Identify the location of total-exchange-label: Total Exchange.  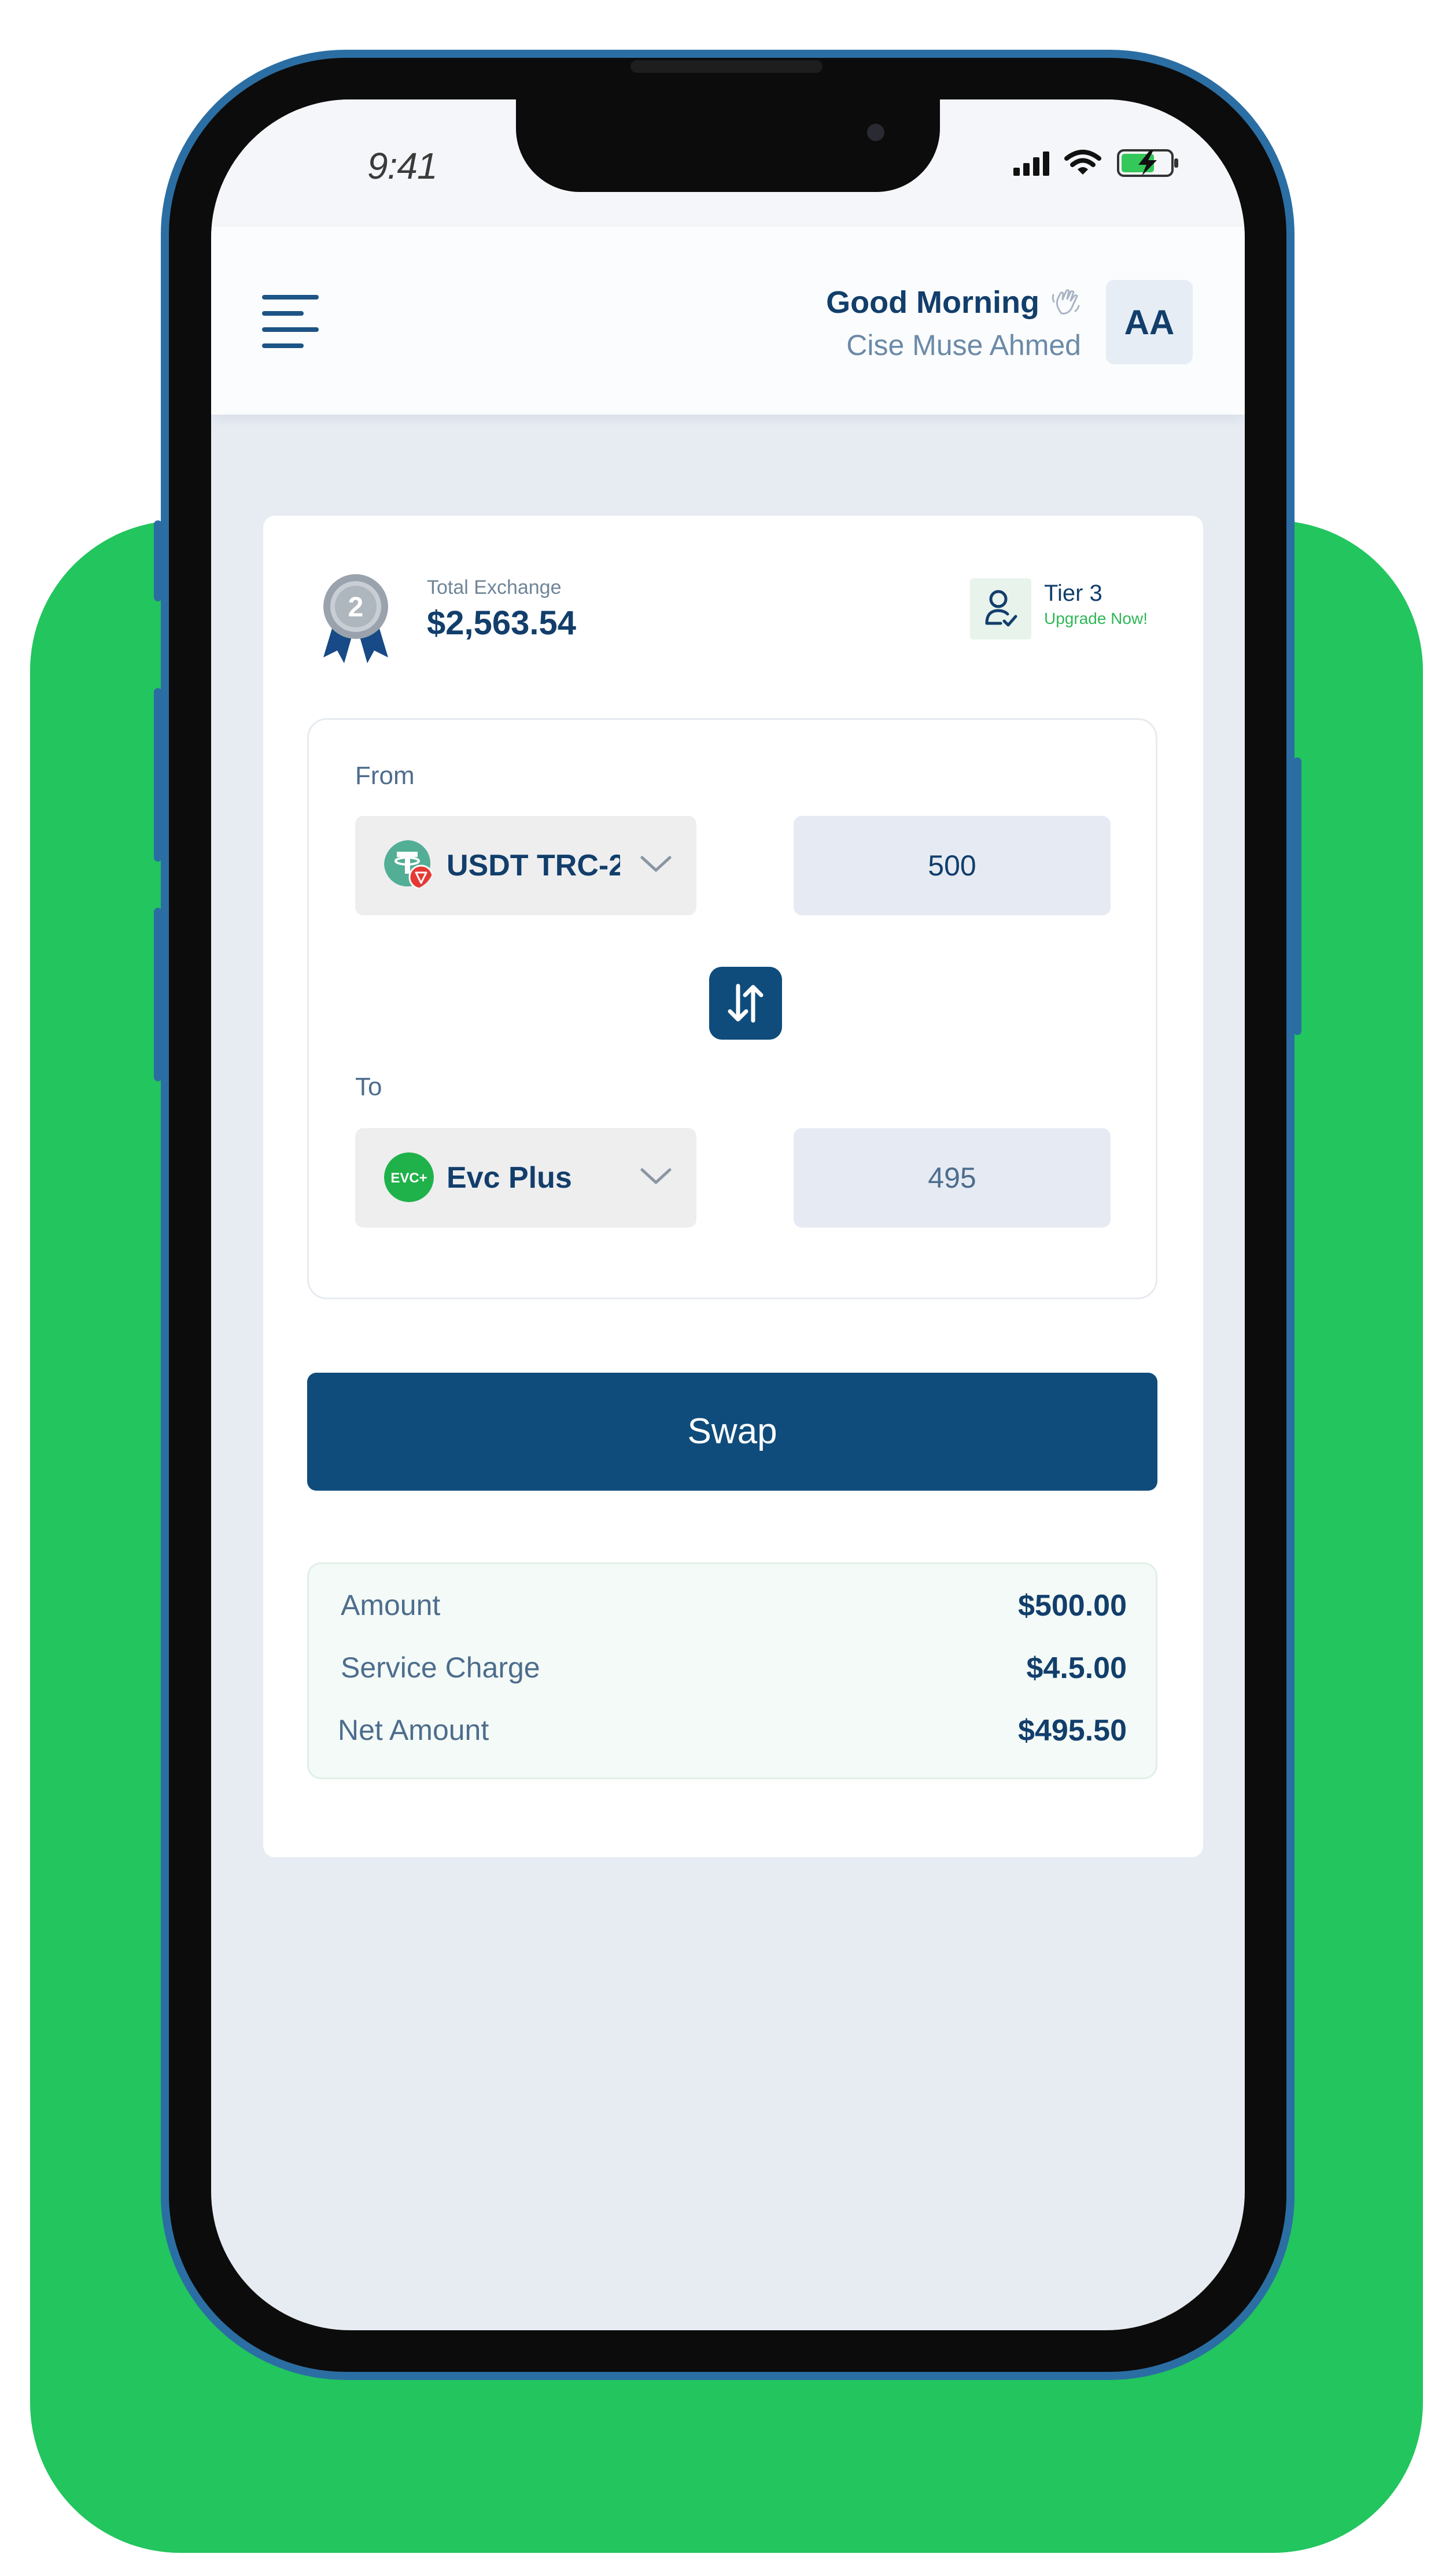
(494, 587).